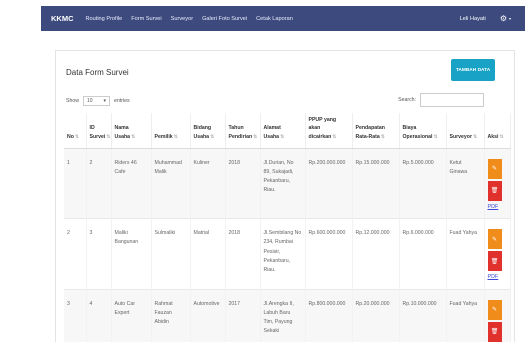  What do you see at coordinates (497, 131) in the screenshot?
I see `column-header-aksi: Aksi⇅` at bounding box center [497, 131].